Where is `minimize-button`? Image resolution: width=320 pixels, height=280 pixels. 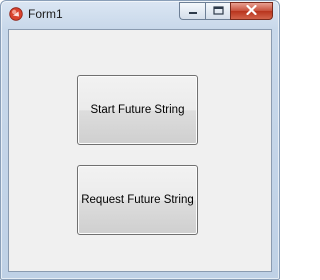
minimize-button is located at coordinates (192, 11).